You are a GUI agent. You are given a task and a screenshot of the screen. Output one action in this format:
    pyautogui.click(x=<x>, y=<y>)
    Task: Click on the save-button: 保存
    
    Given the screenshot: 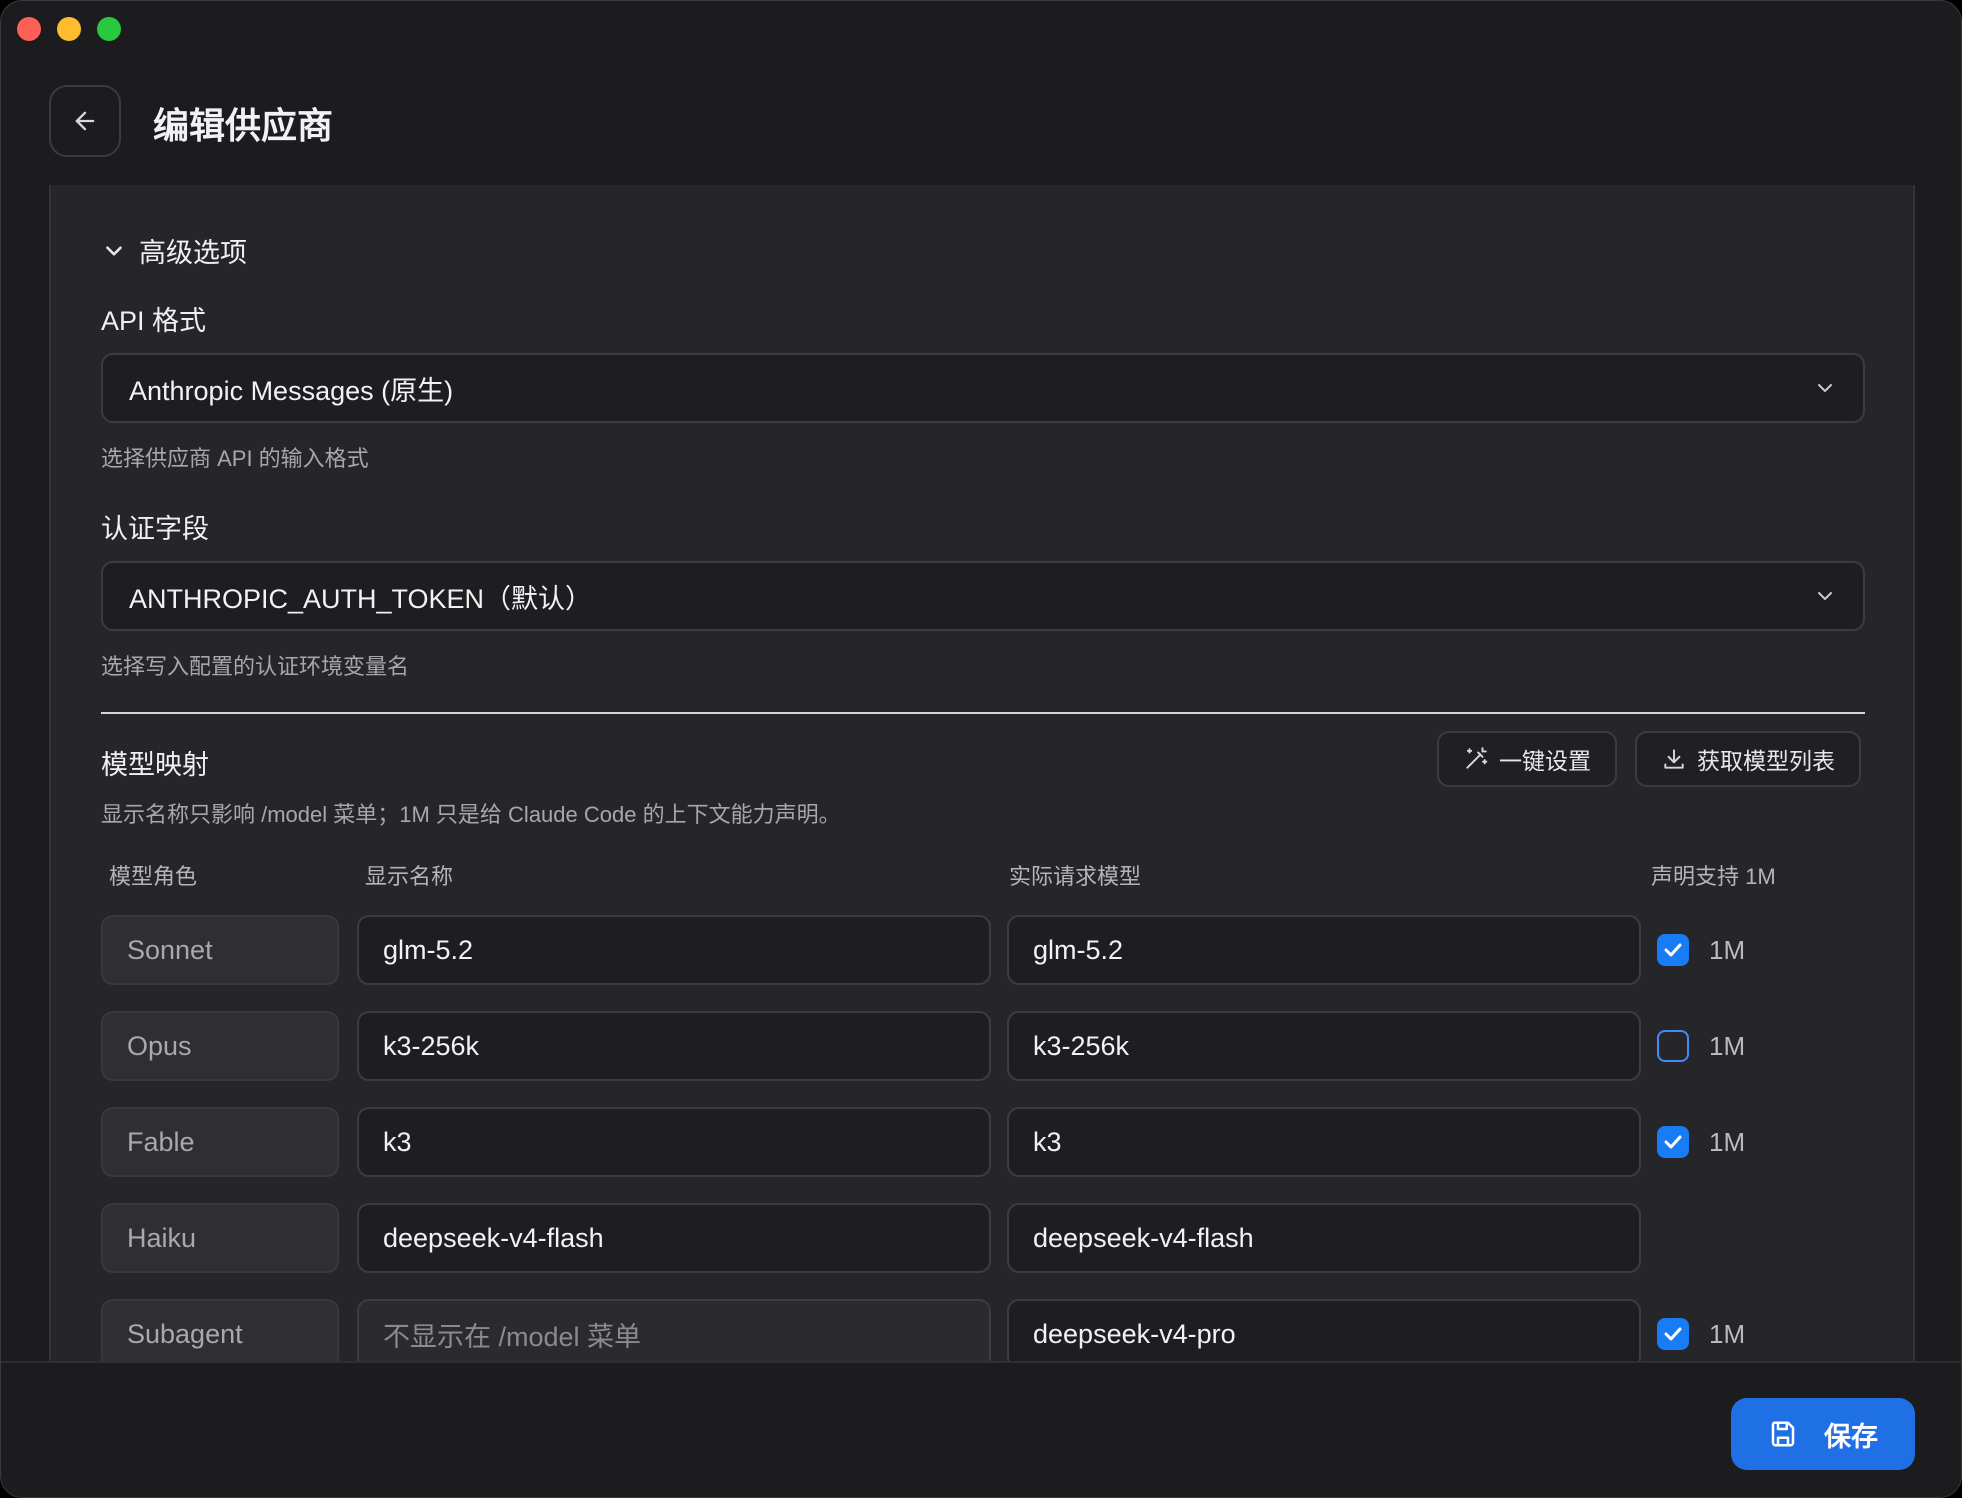 What is the action you would take?
    pyautogui.click(x=1823, y=1434)
    